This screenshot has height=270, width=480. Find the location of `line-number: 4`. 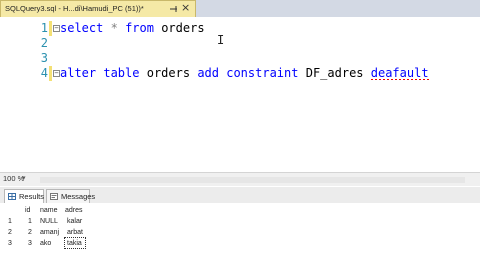

line-number: 4 is located at coordinates (44, 73).